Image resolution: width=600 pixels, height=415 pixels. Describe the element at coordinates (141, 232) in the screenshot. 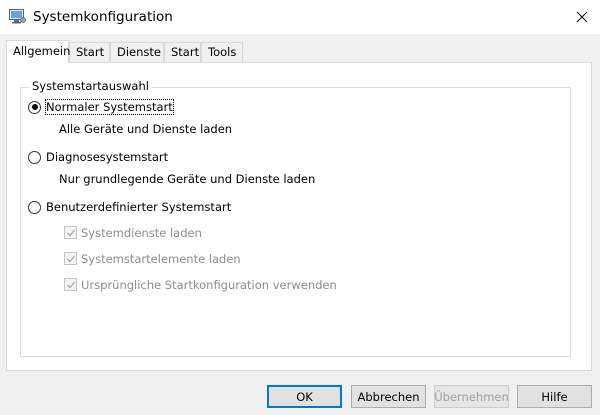

I see `checkbox-label: Systemdienste laden` at that location.